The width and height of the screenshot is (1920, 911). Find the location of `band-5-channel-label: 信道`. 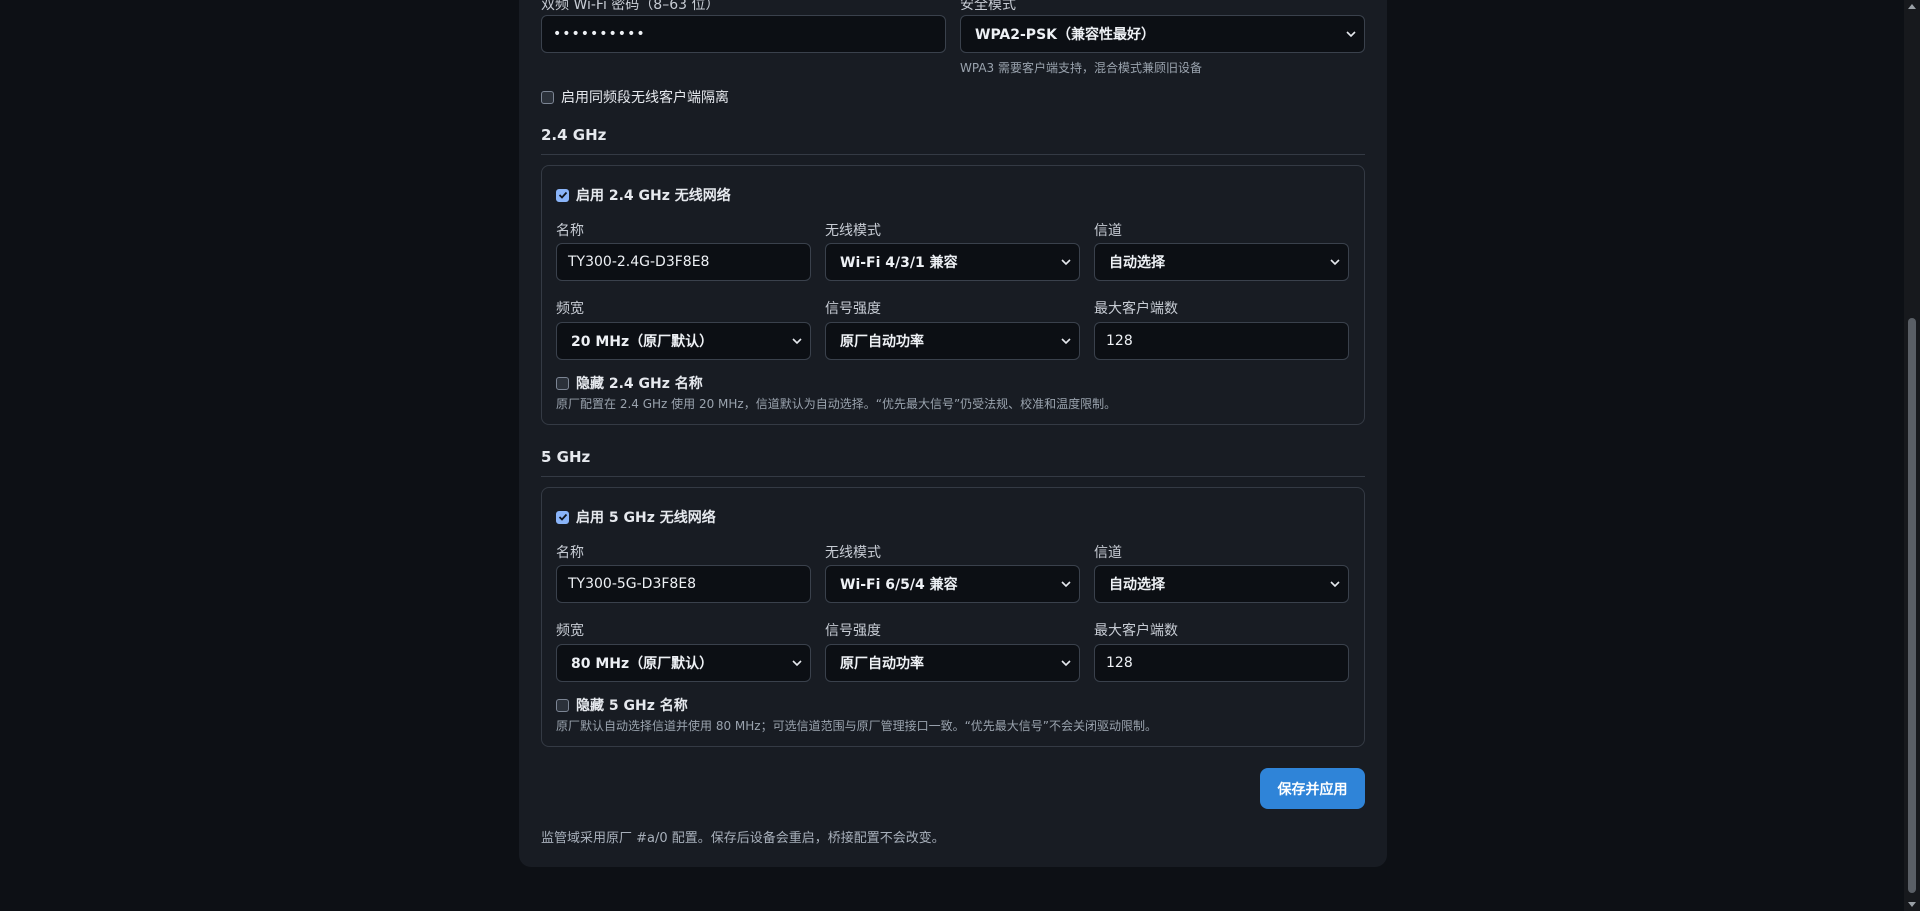

band-5-channel-label: 信道 is located at coordinates (1108, 553).